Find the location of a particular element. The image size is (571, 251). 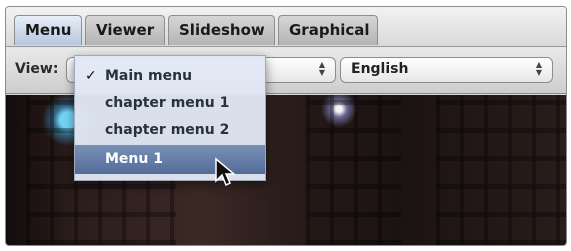

menu-item-label: Main menu is located at coordinates (149, 76).